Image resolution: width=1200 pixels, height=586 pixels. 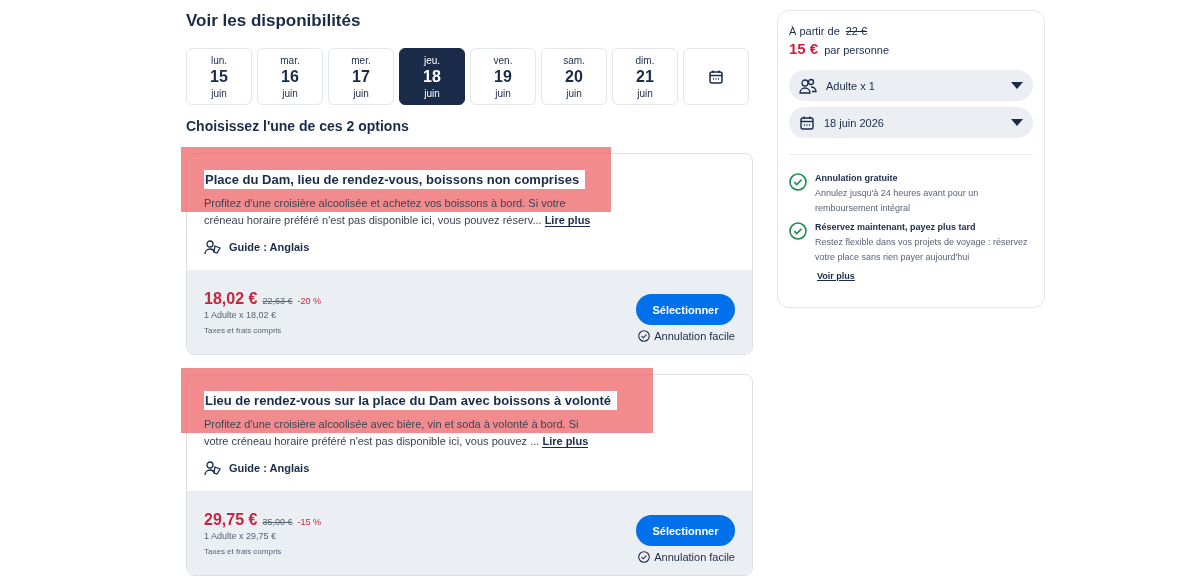 What do you see at coordinates (277, 521) in the screenshot?
I see `old-price: 35,00 €` at bounding box center [277, 521].